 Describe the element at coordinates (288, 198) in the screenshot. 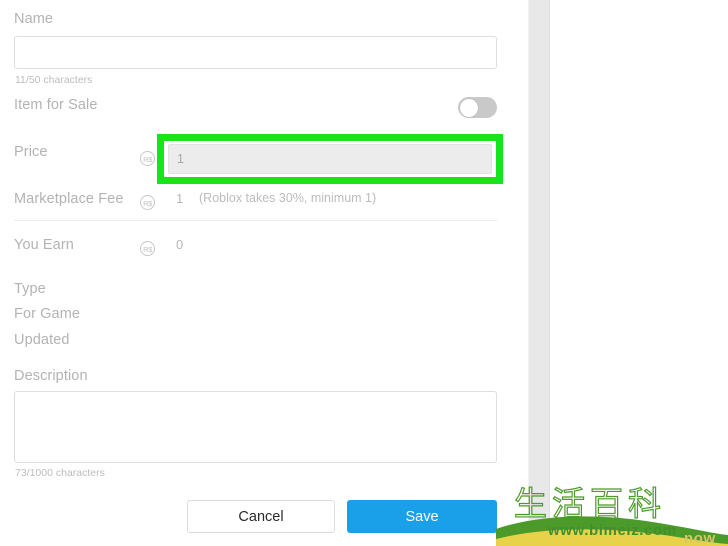

I see `marketplace-fee-note: (Roblox takes 30%, minimum 1)` at that location.